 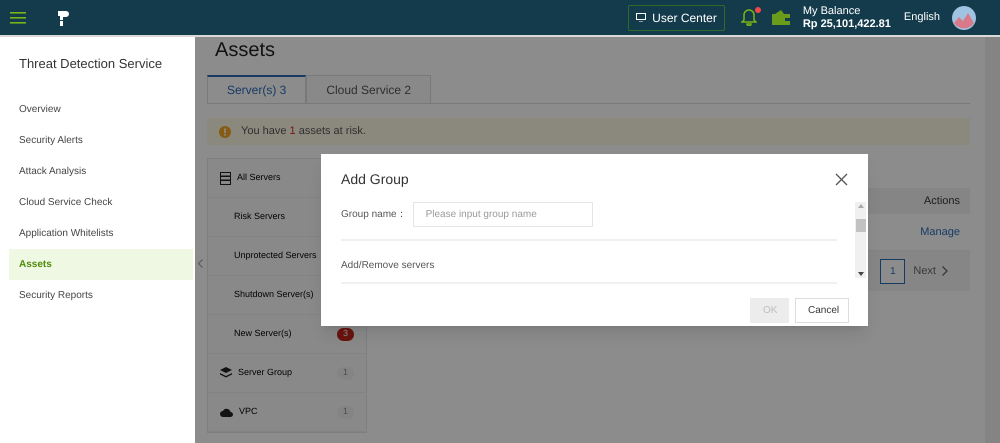 What do you see at coordinates (101, 202) in the screenshot?
I see `sidebar-item: Cloud Service Check` at bounding box center [101, 202].